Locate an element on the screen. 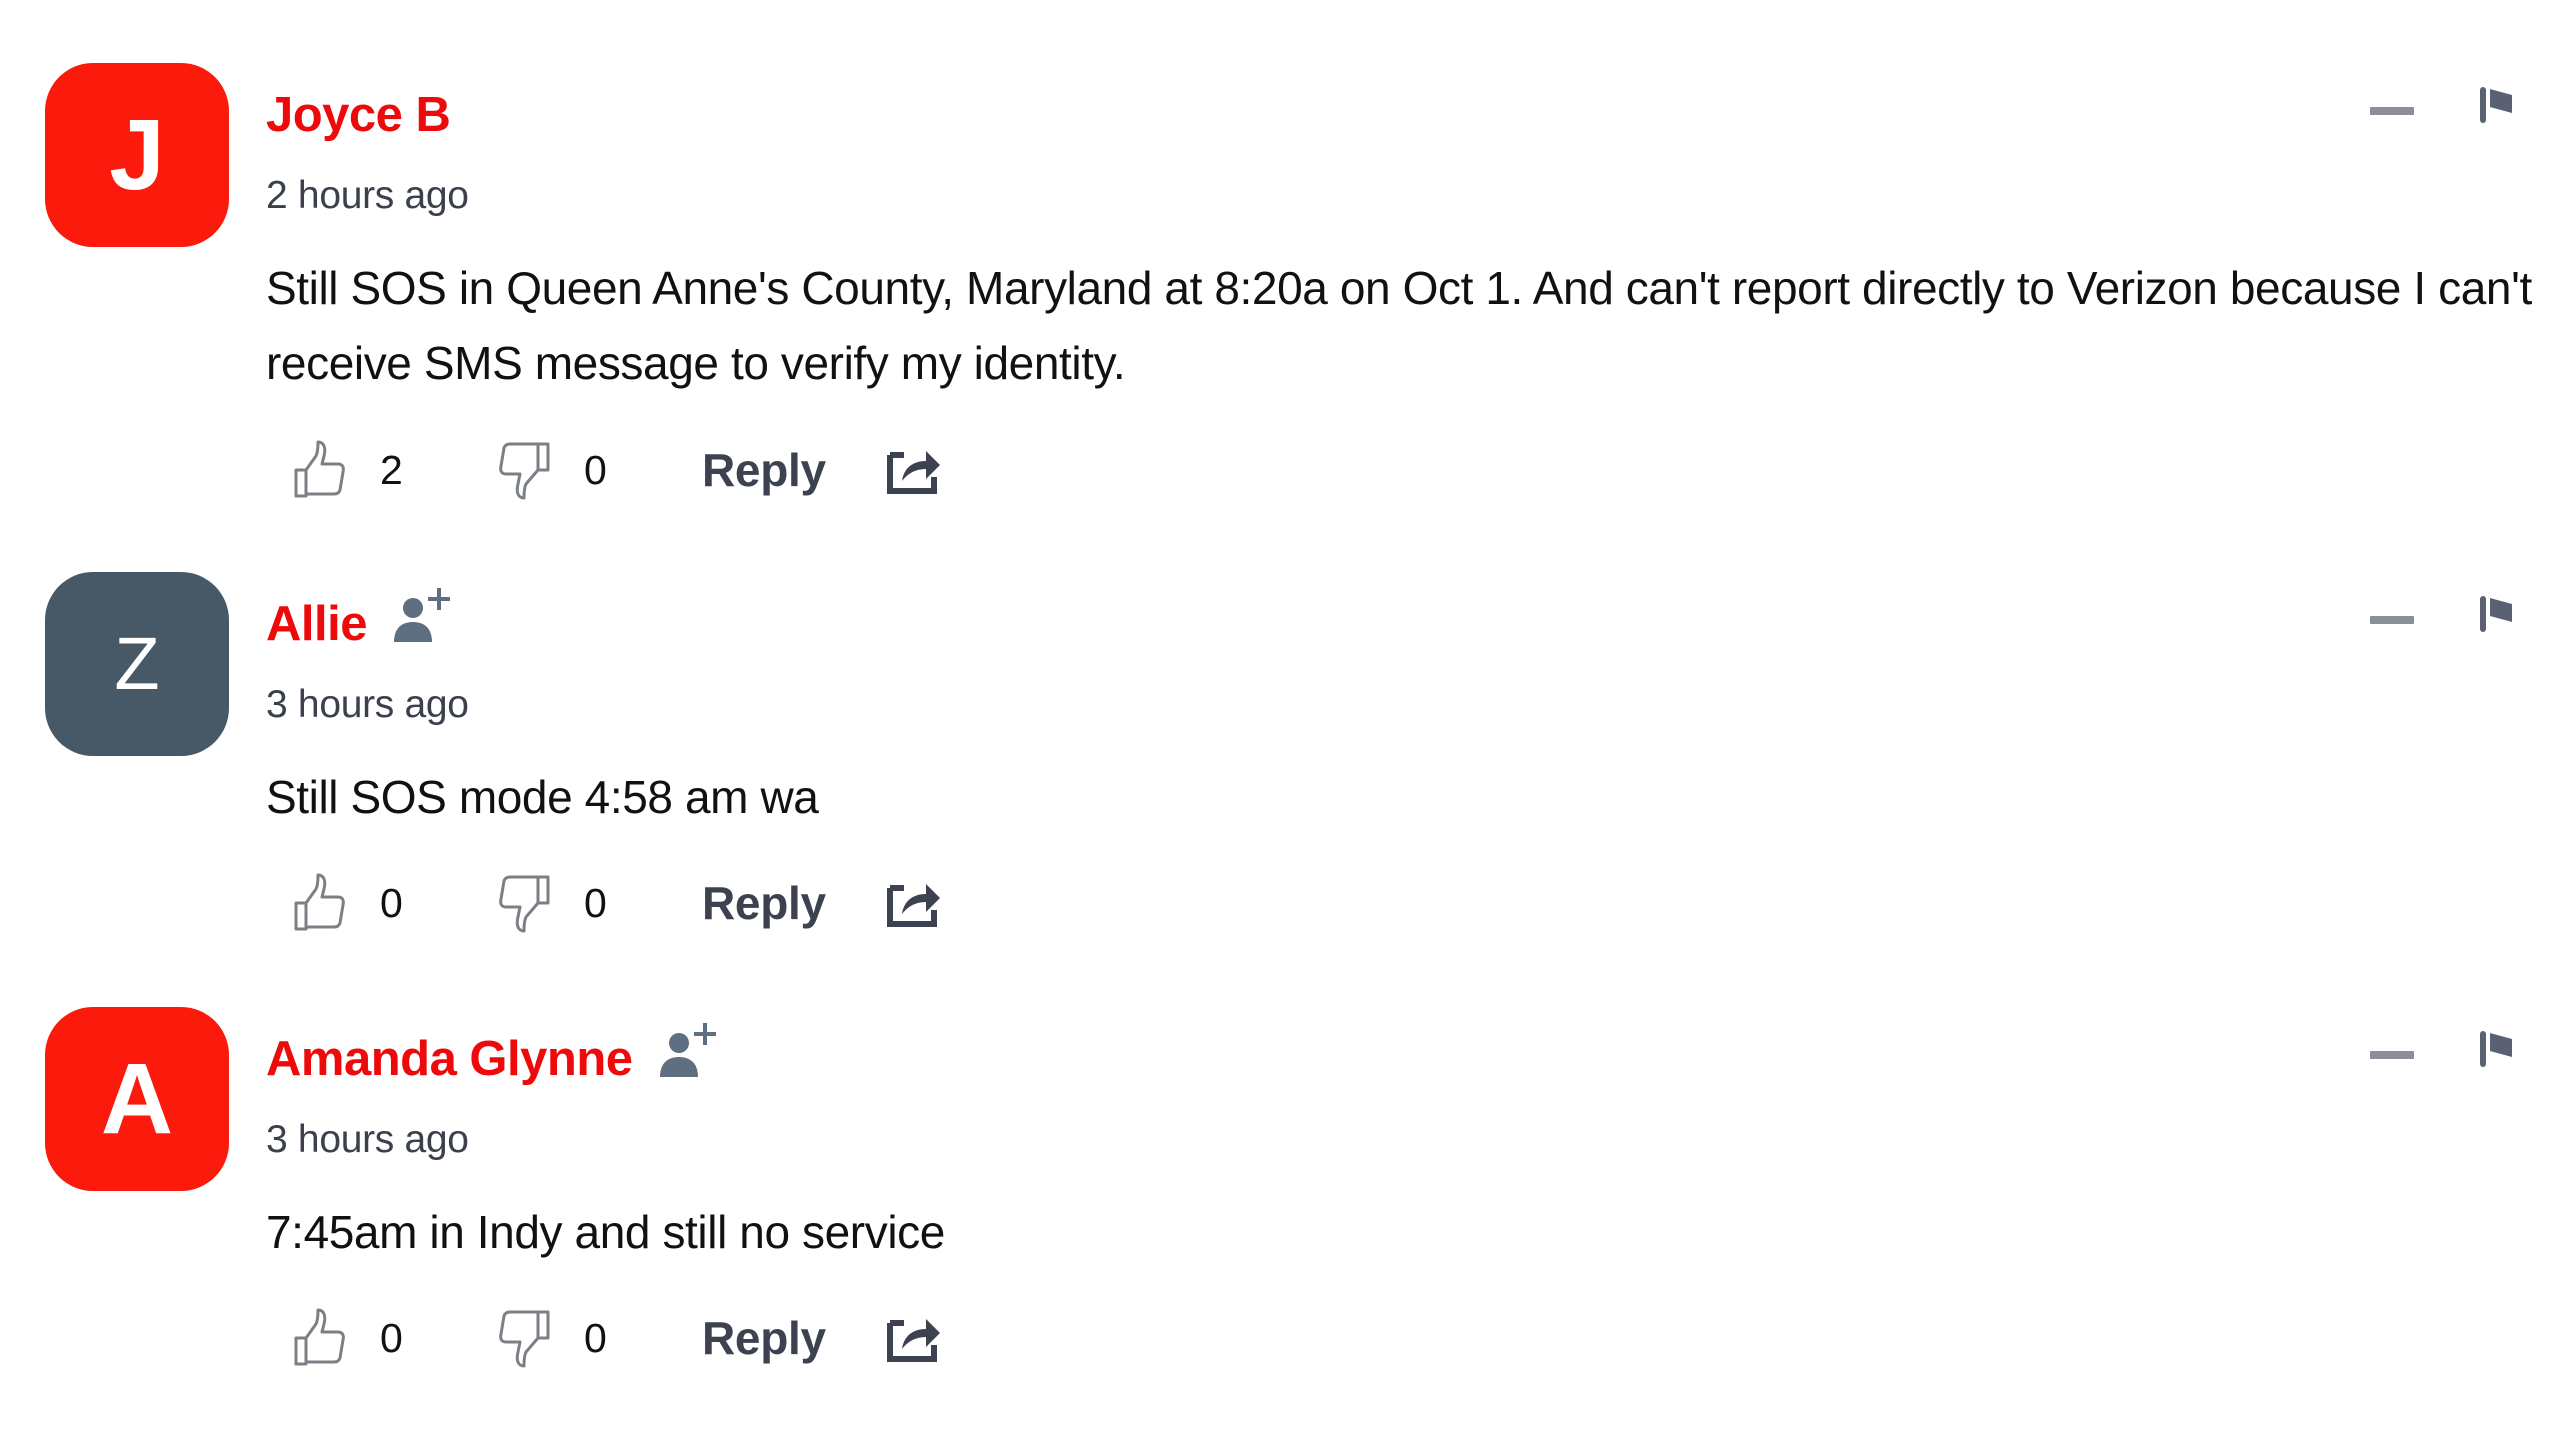  author-row: Amanda Glynne is located at coordinates (491, 1056).